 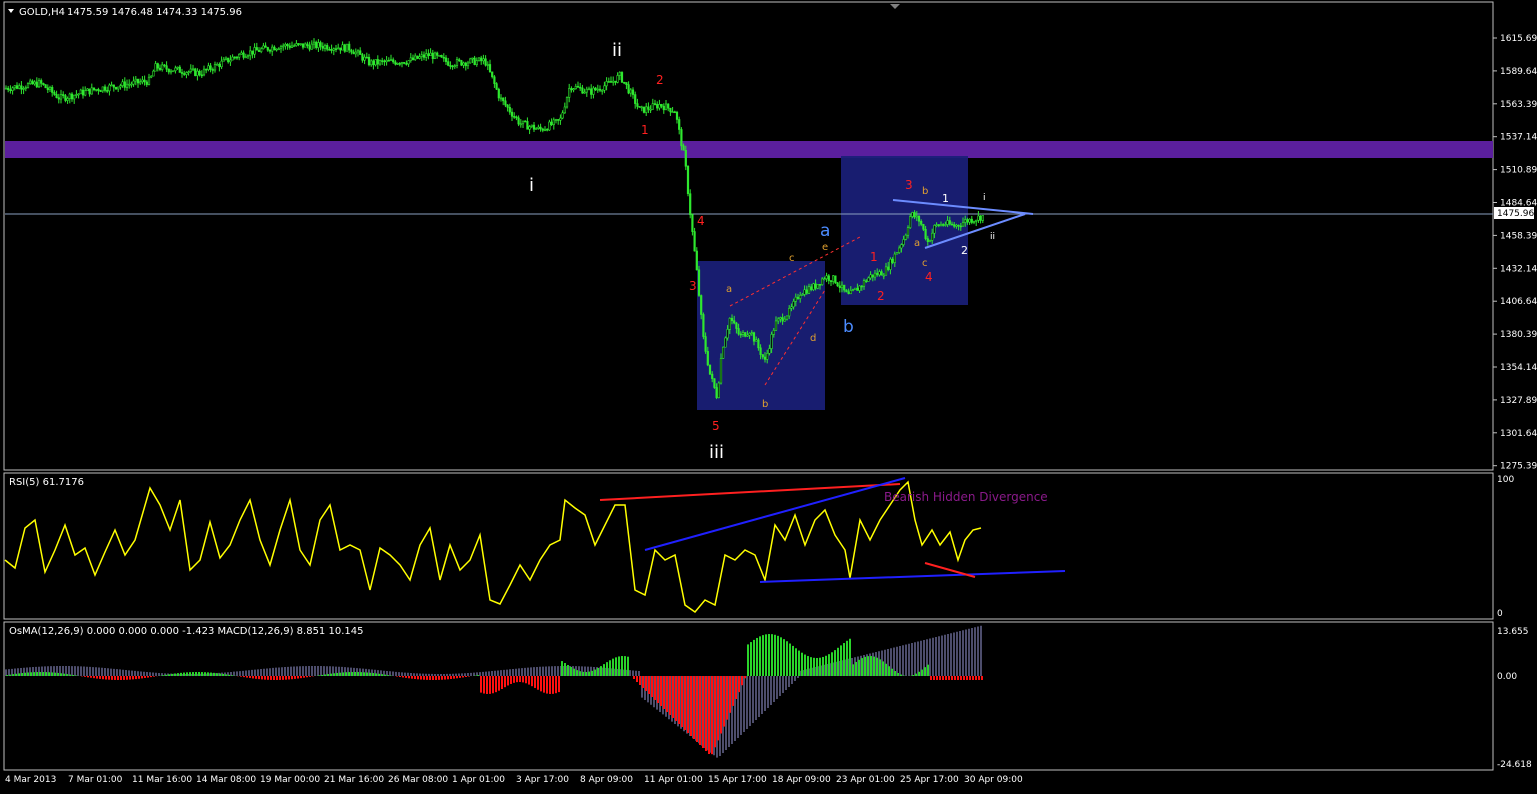 What do you see at coordinates (11, 11) in the screenshot?
I see `dropdown-arrow-icon` at bounding box center [11, 11].